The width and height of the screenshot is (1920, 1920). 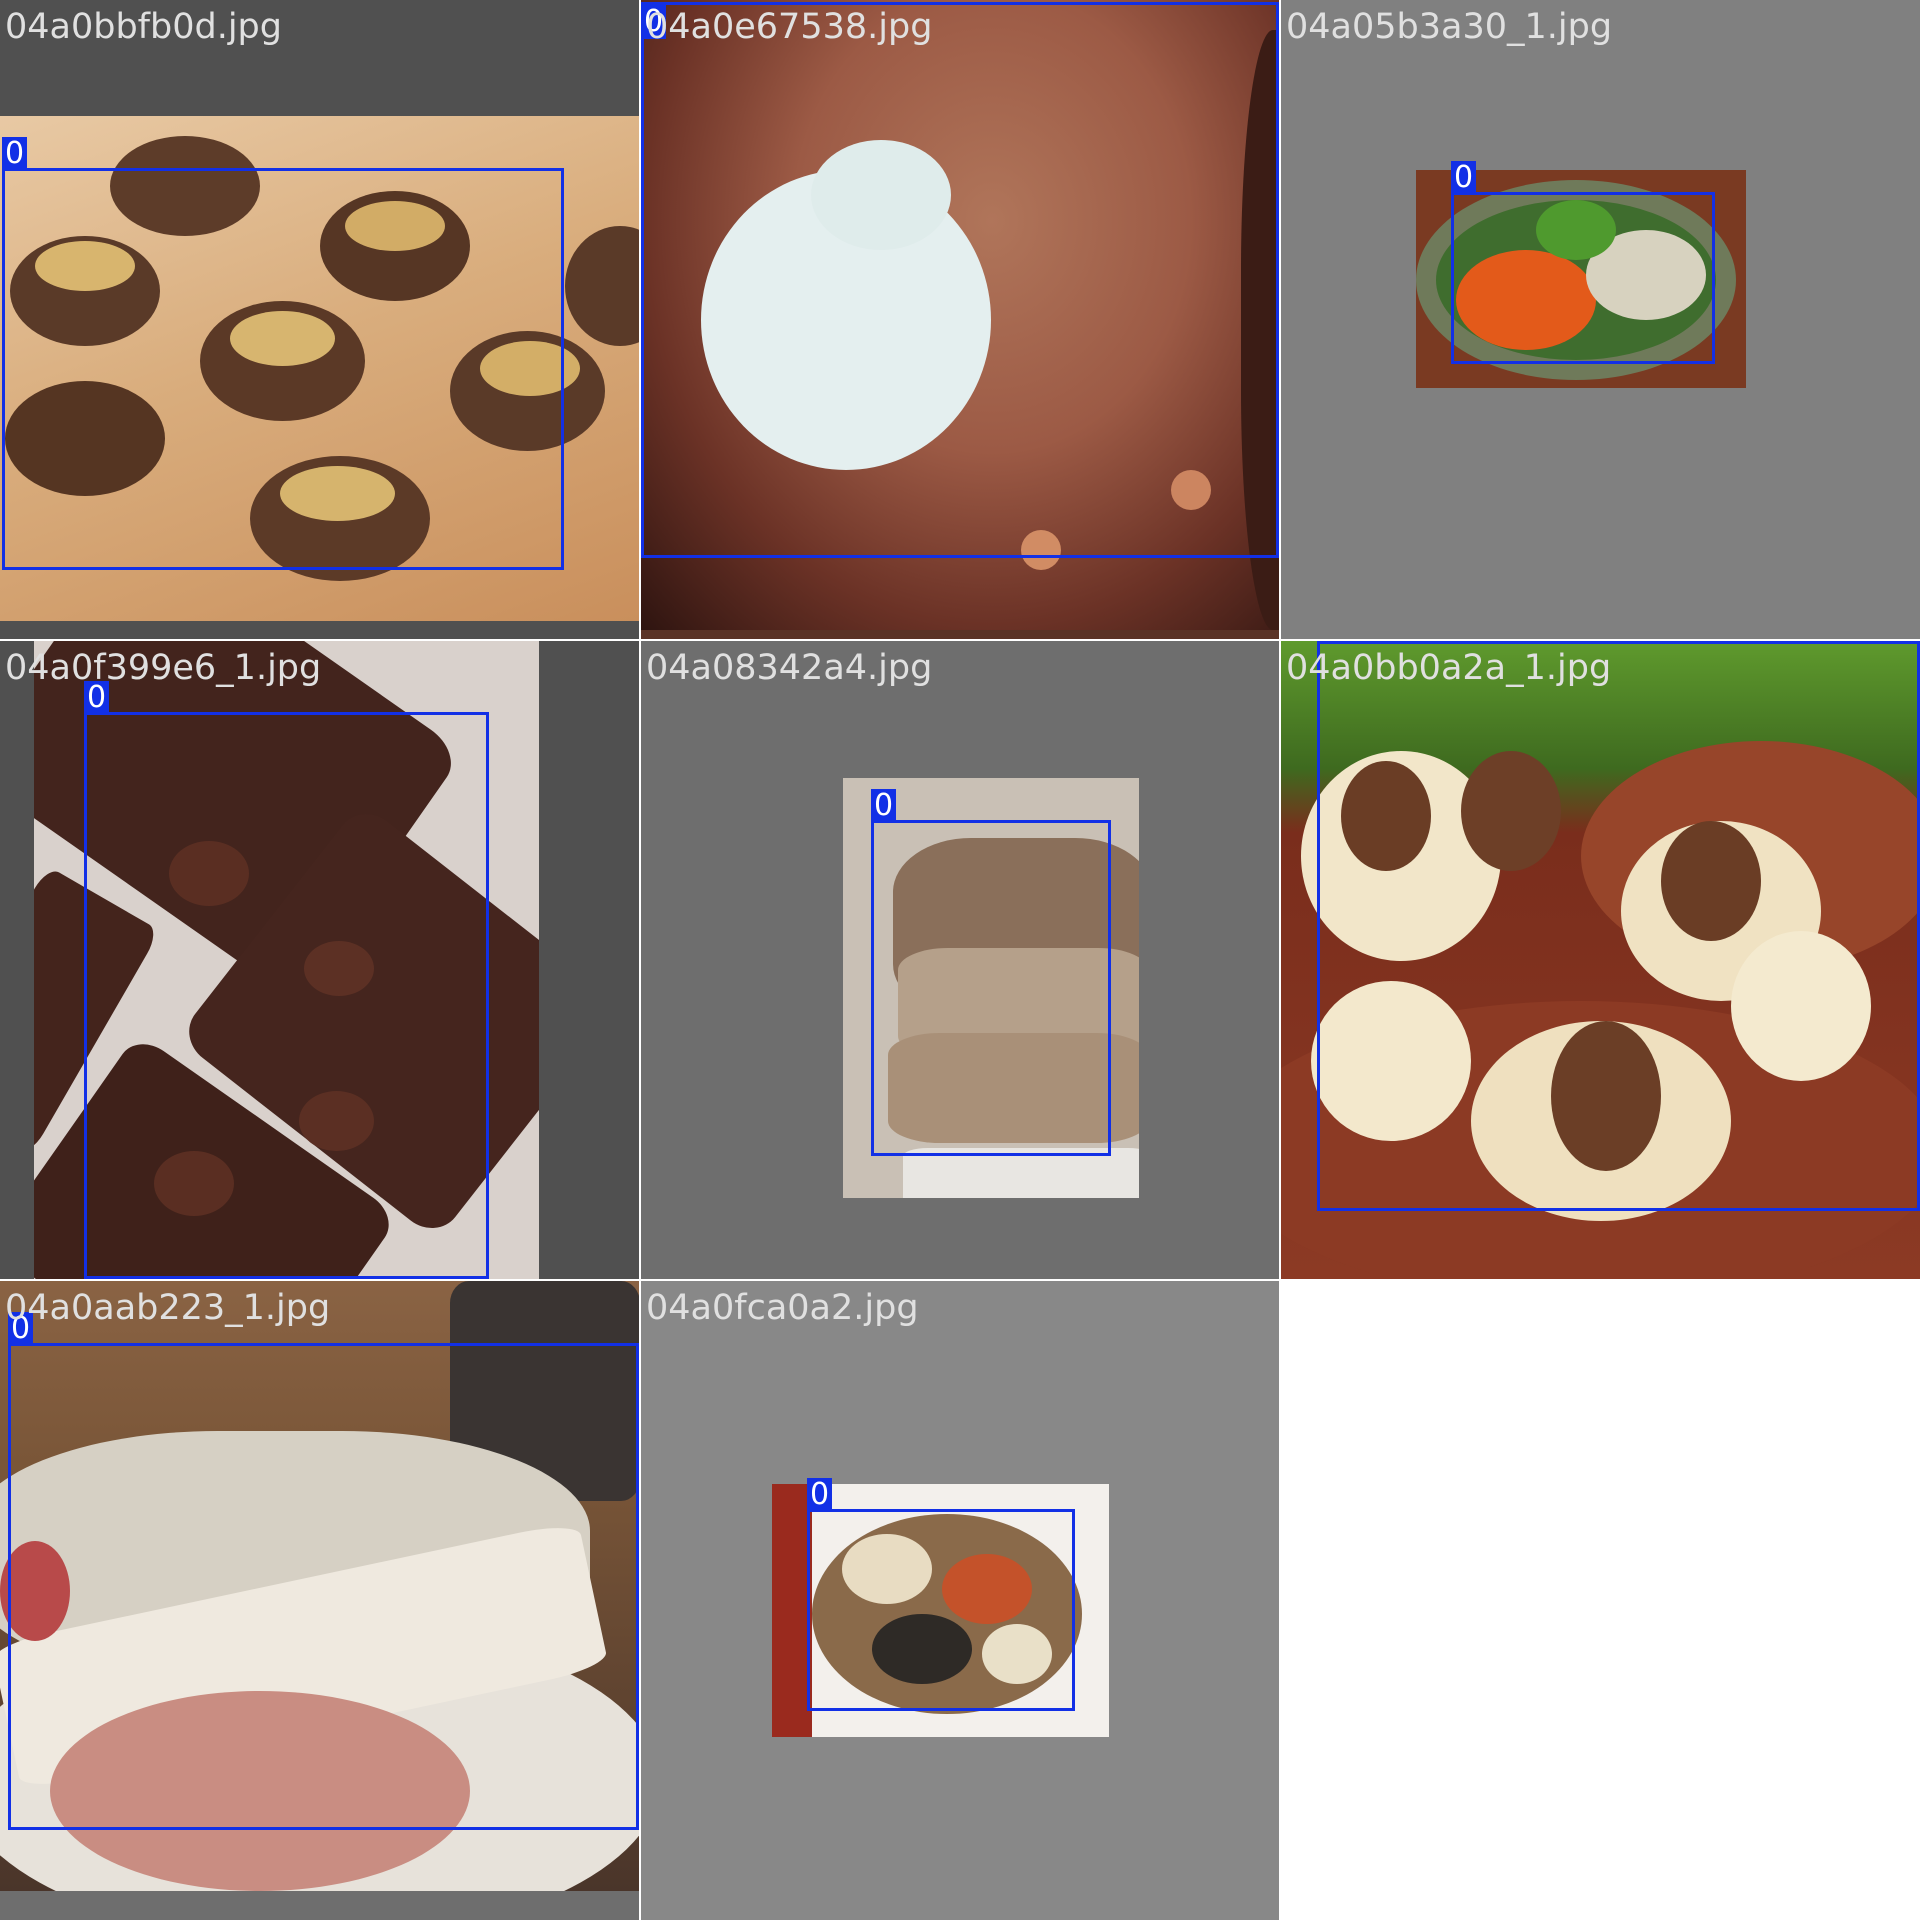 I want to click on image-tile: 0 04a0e67538.jpg, so click(x=960, y=319).